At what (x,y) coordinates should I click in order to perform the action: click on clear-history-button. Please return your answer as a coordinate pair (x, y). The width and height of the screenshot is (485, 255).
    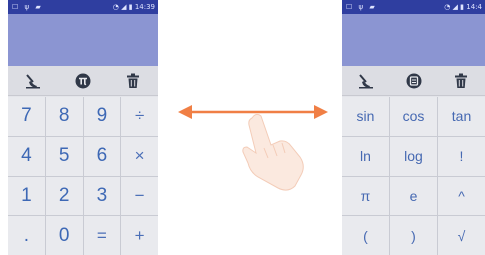
    Looking at the image, I should click on (366, 80).